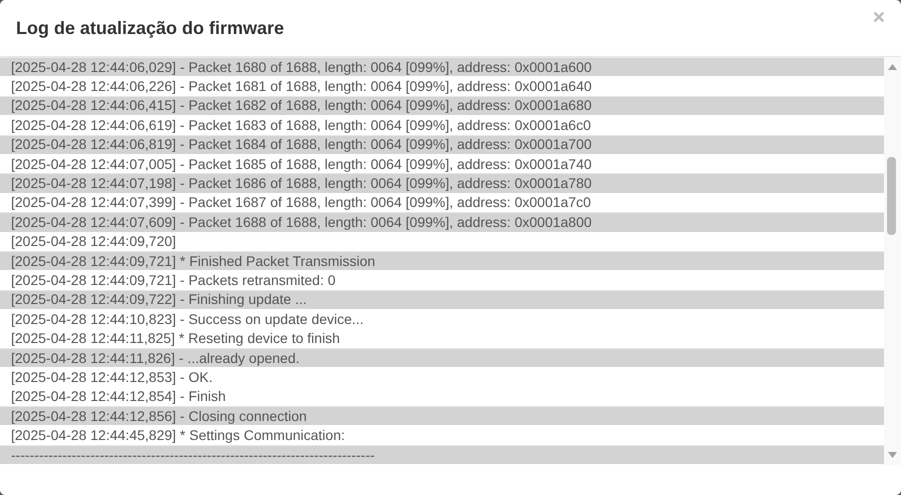 The width and height of the screenshot is (901, 495). Describe the element at coordinates (892, 455) in the screenshot. I see `scroll-down-icon` at that location.